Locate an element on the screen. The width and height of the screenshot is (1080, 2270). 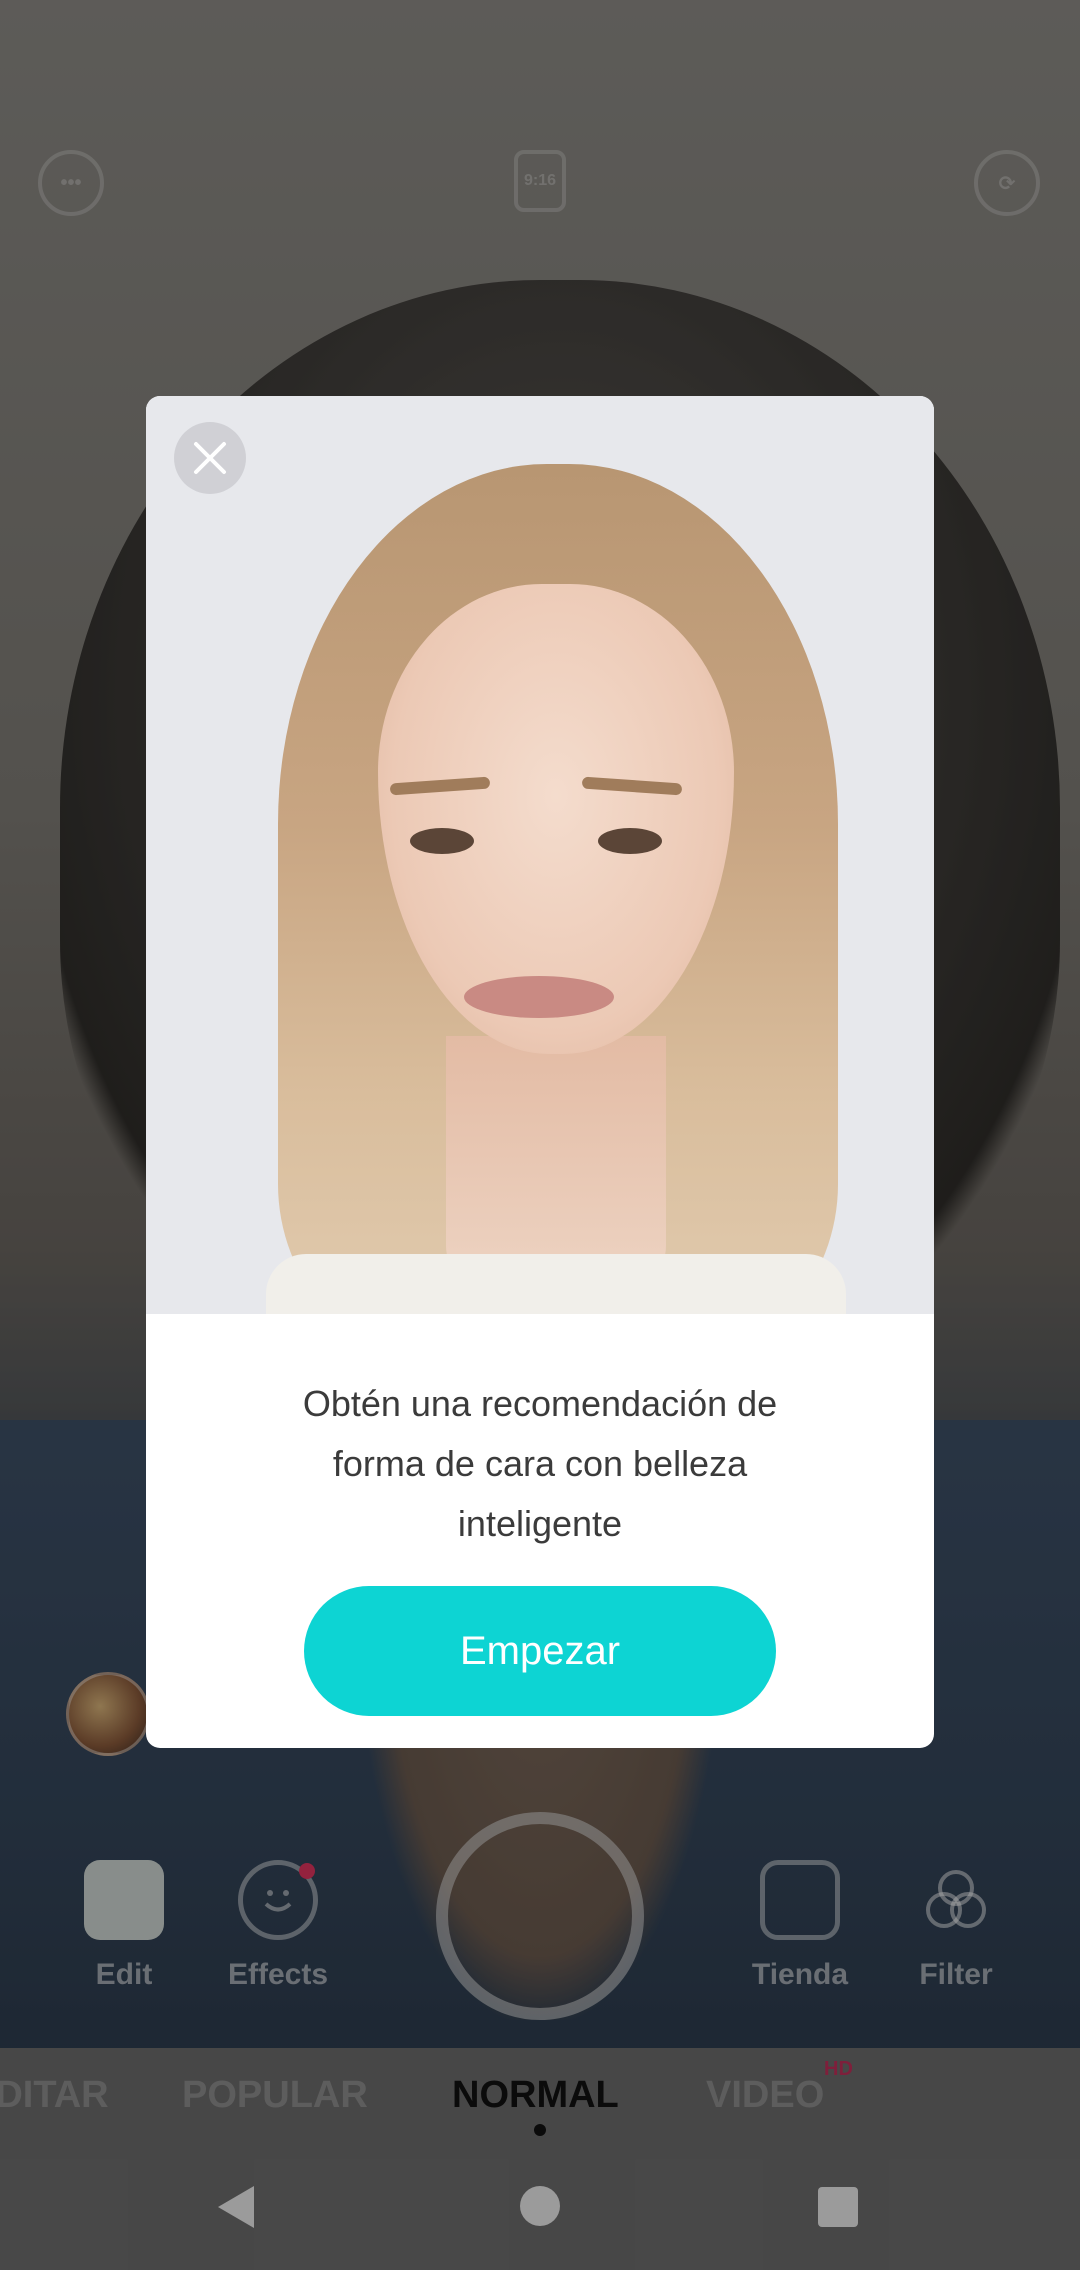
portrait-lips is located at coordinates (539, 997).